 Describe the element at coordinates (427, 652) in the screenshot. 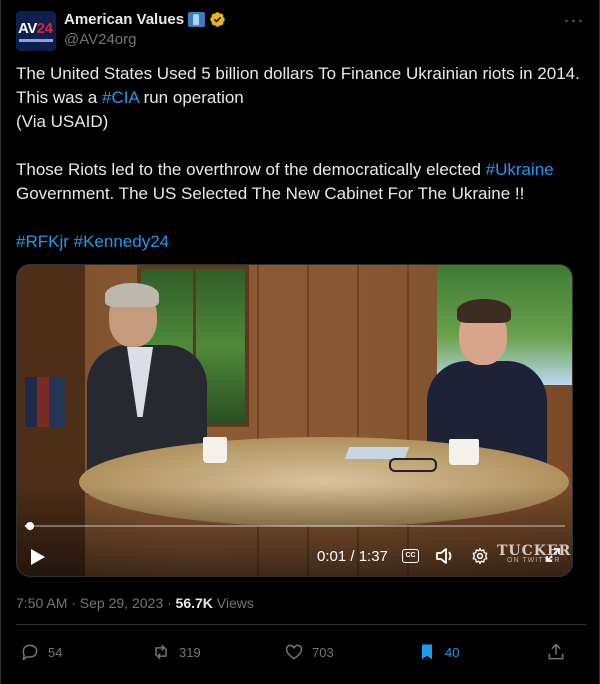

I see `bookmark-icon` at that location.